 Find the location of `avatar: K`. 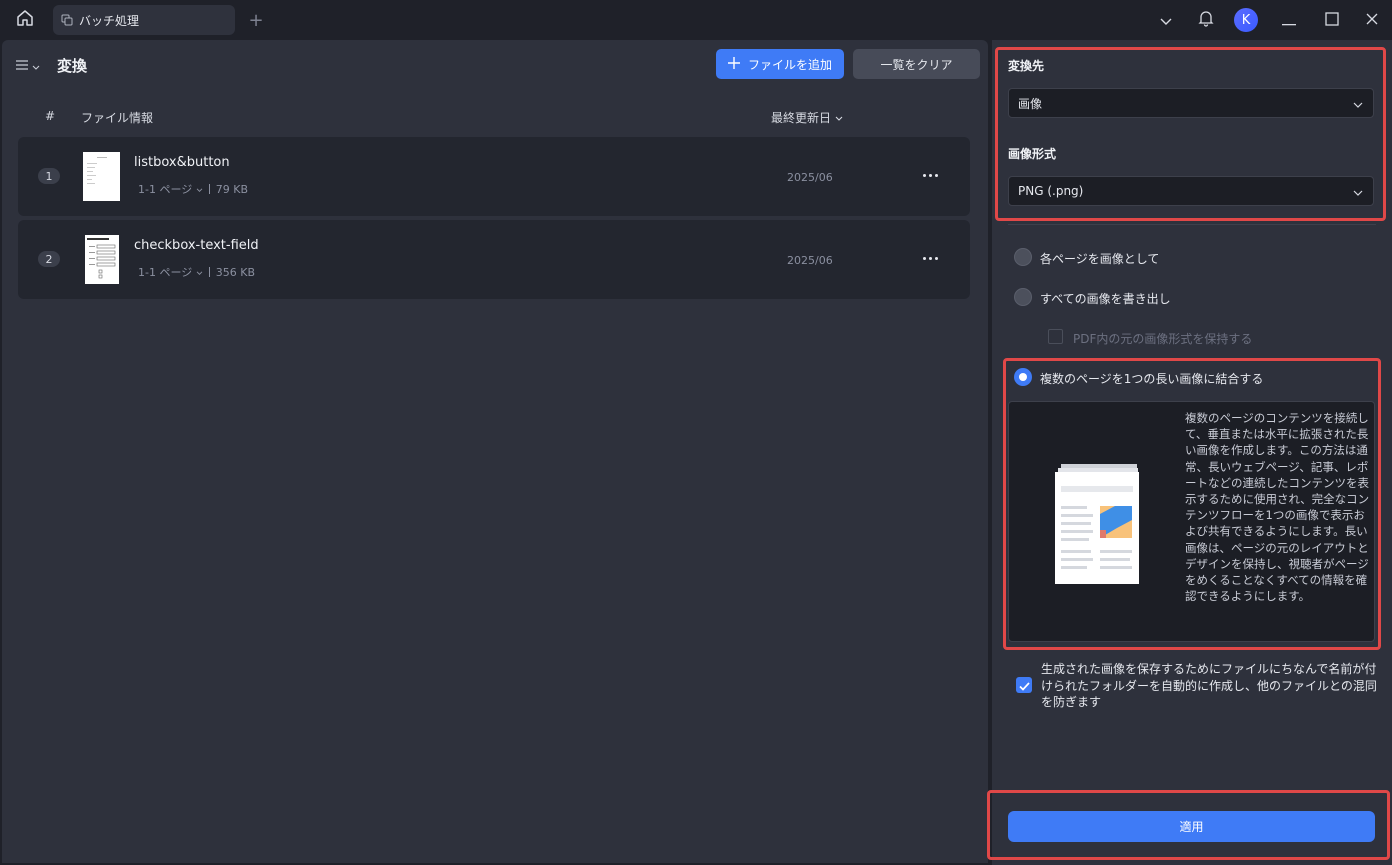

avatar: K is located at coordinates (1246, 20).